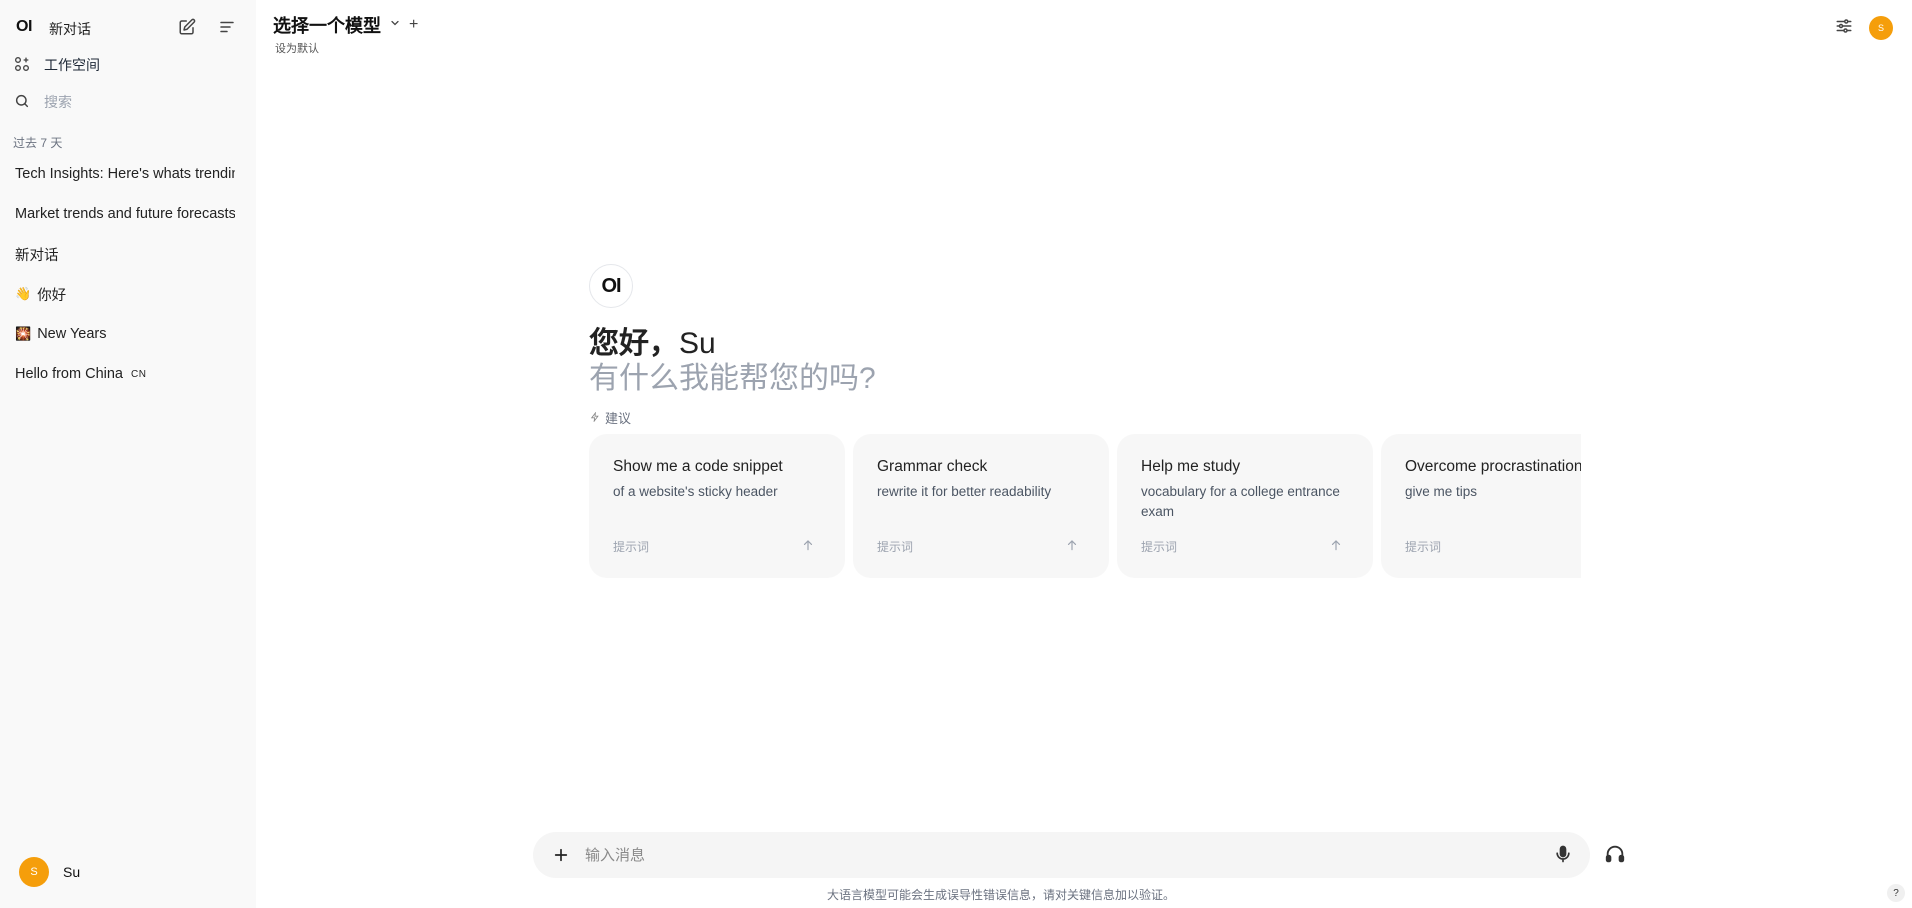  I want to click on microphone-icon, so click(1564, 855).